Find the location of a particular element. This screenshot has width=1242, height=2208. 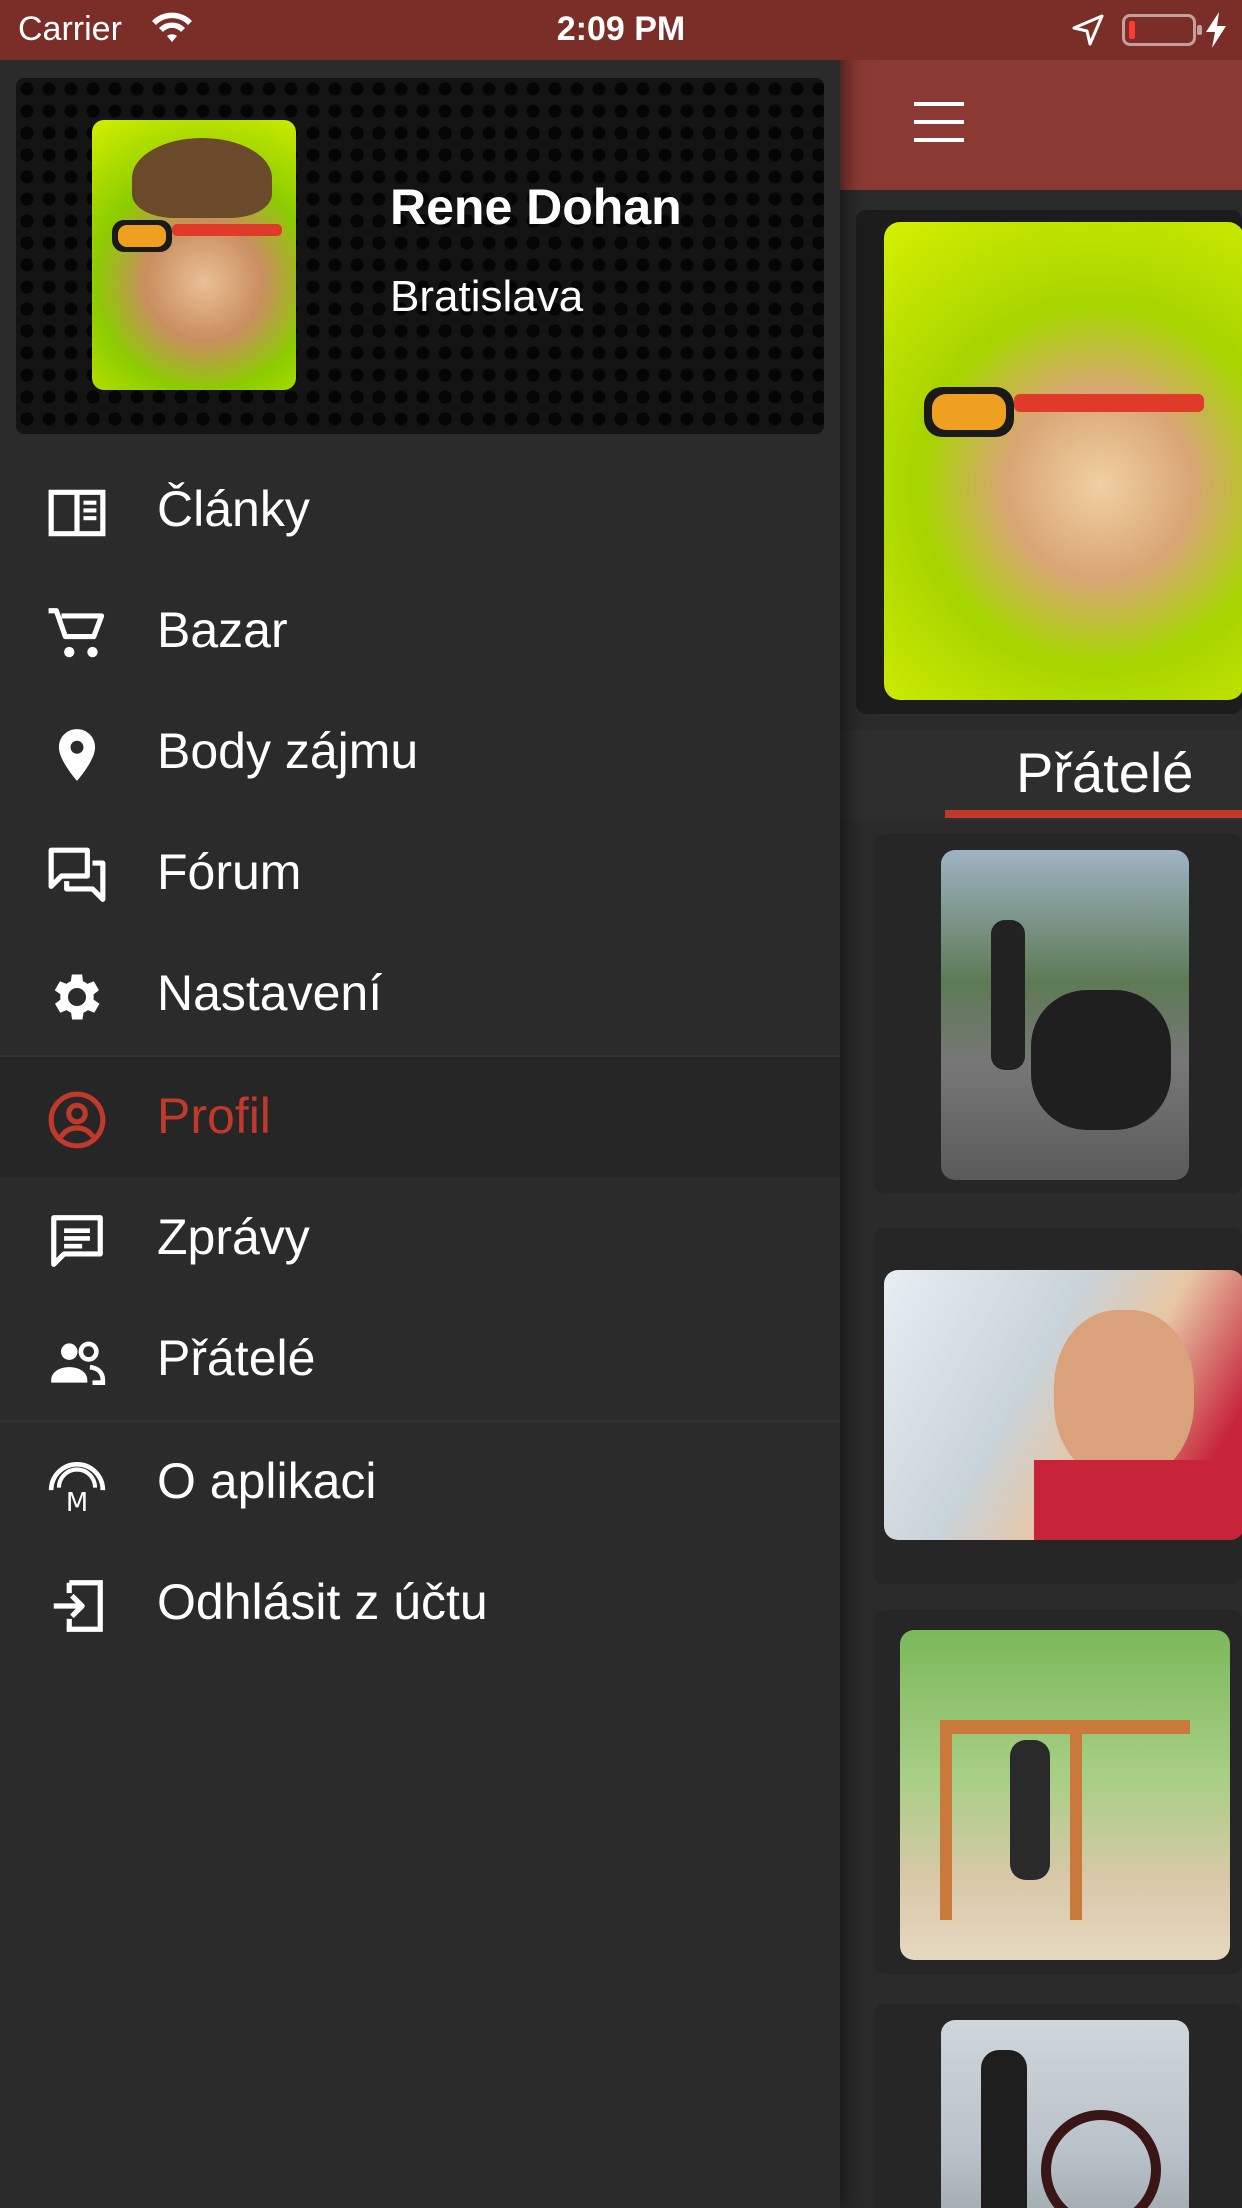

menu-item-label: Články is located at coordinates (233, 509).